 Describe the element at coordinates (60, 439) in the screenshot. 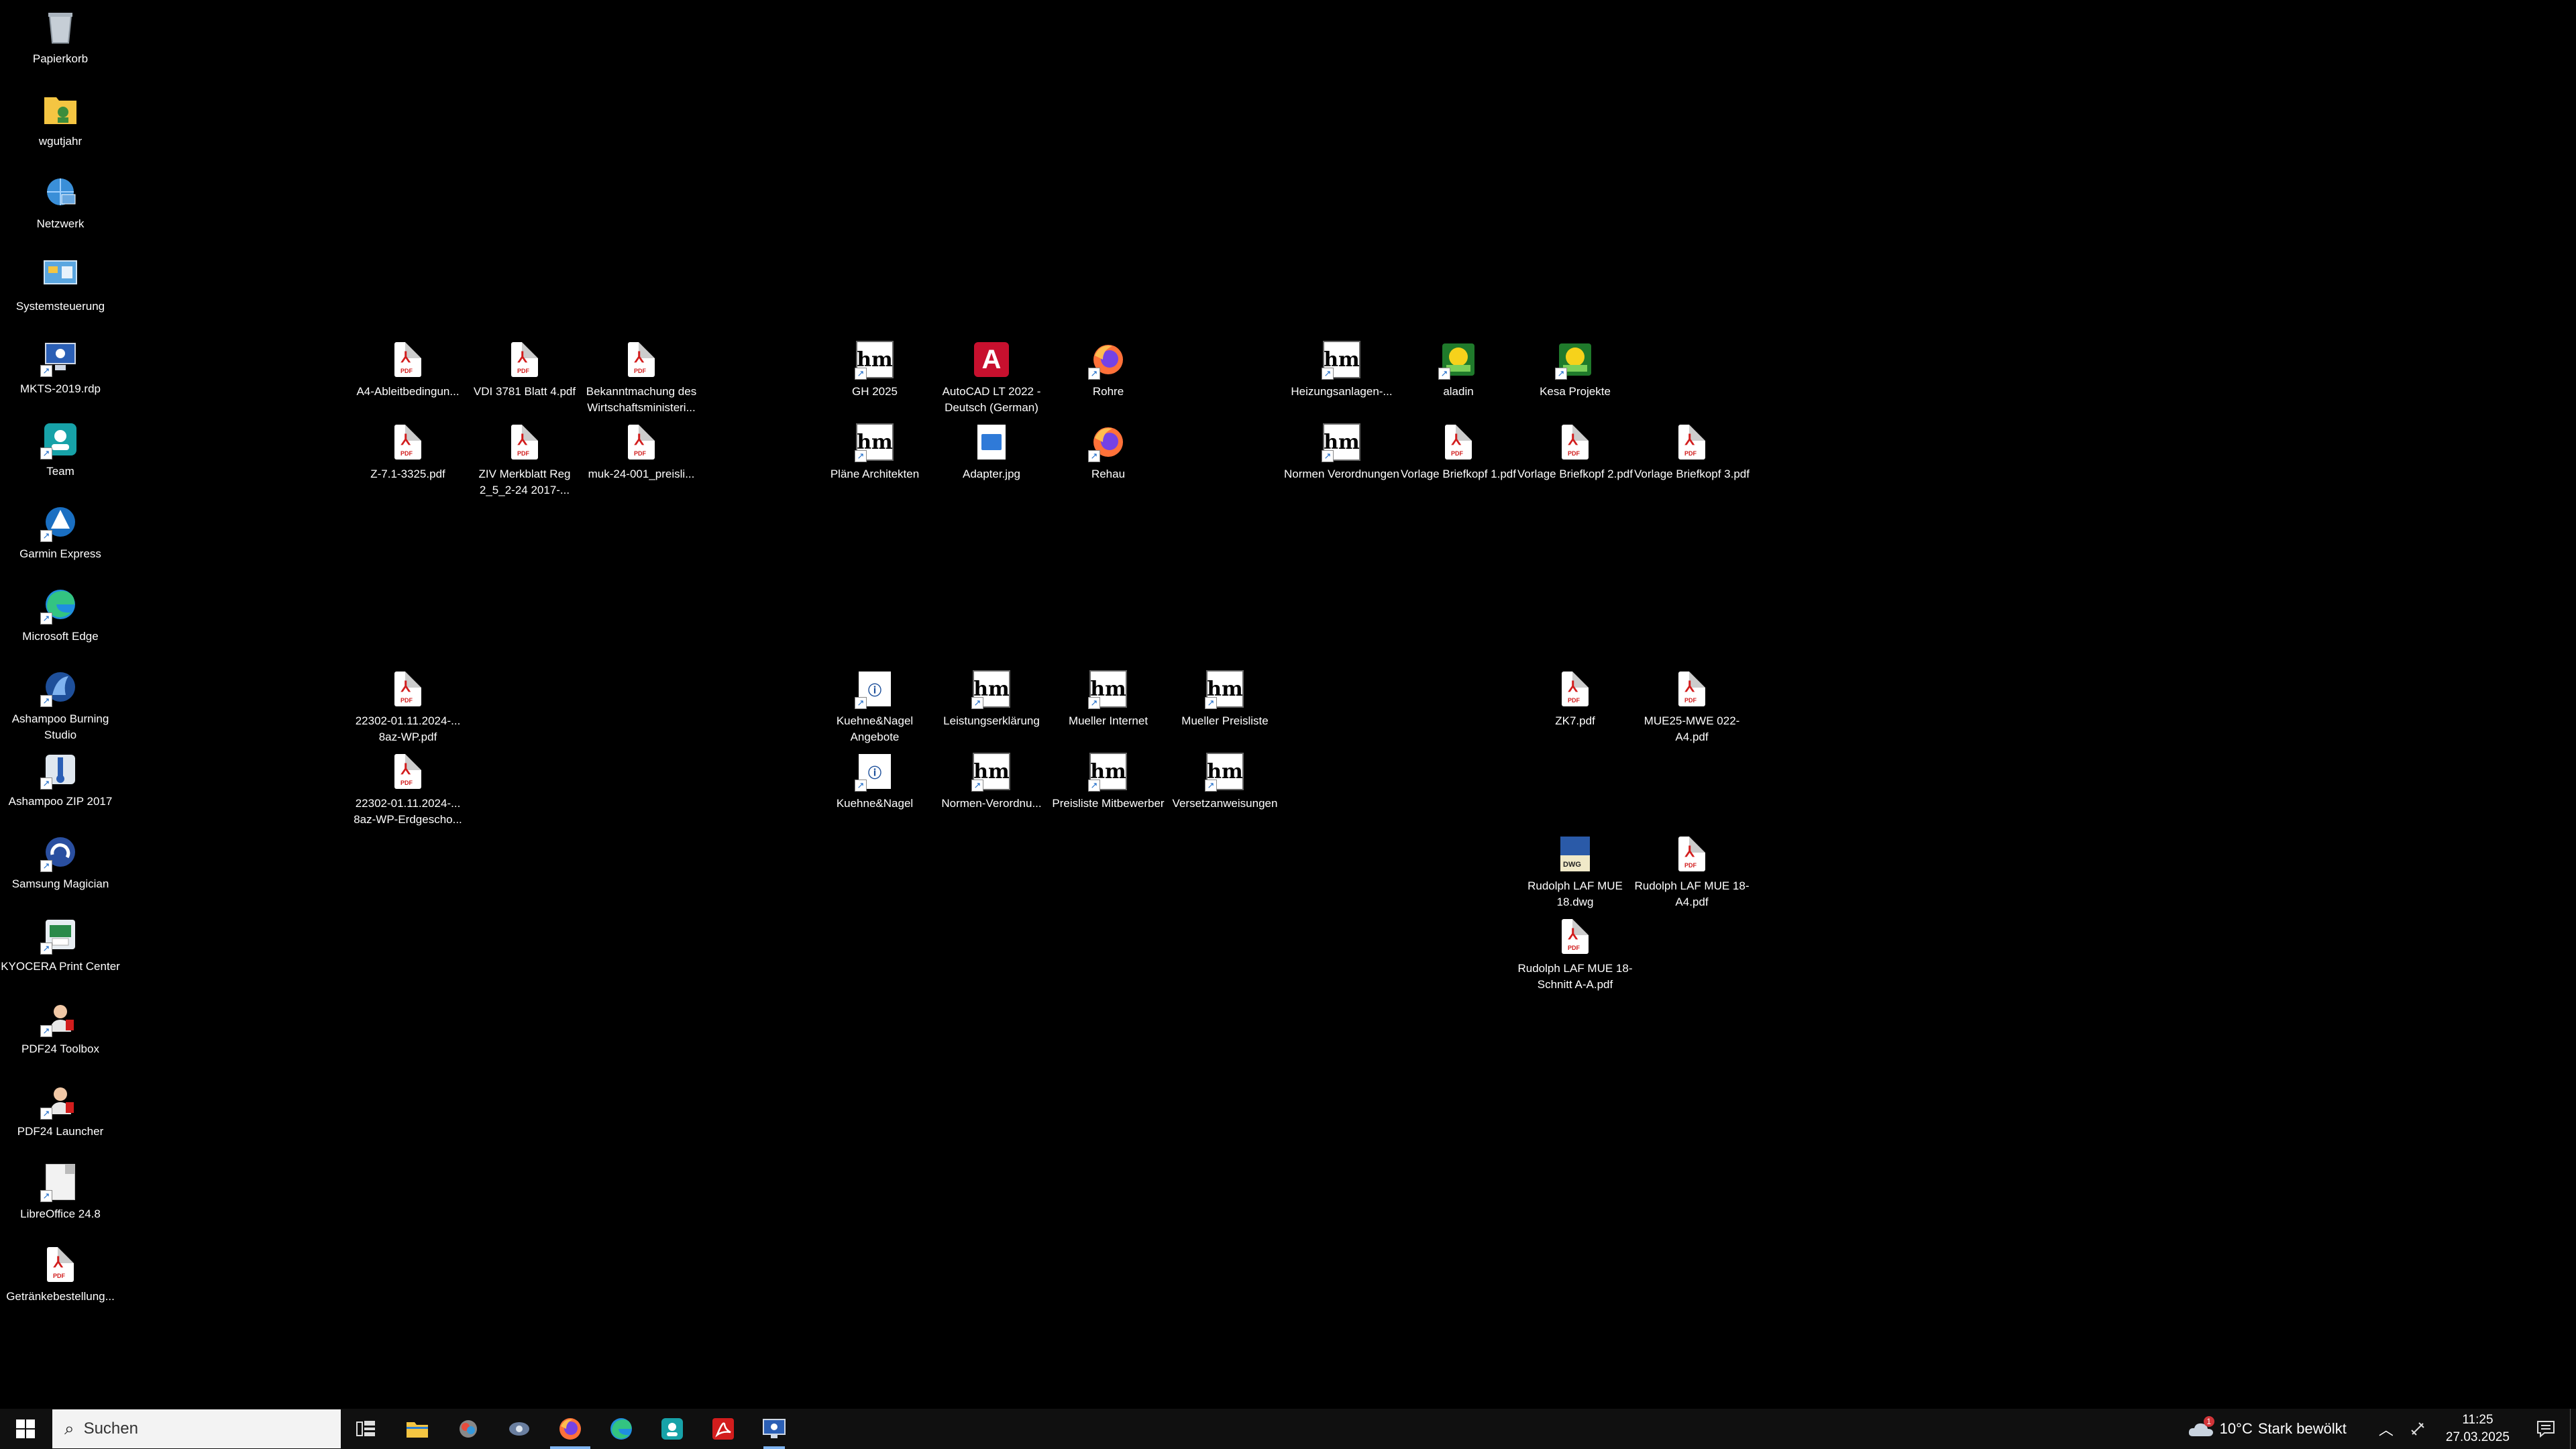

I see `team-app-icon: ↗` at that location.